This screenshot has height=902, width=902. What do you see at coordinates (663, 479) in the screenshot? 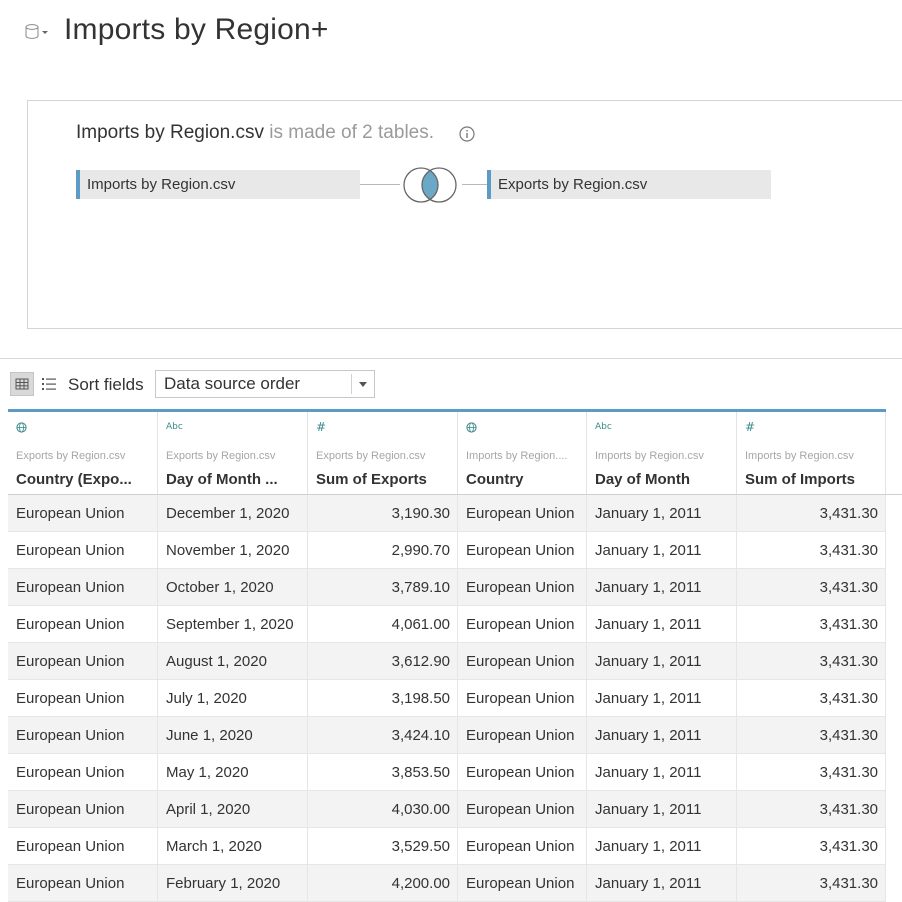
I see `column-name: Day of Month` at bounding box center [663, 479].